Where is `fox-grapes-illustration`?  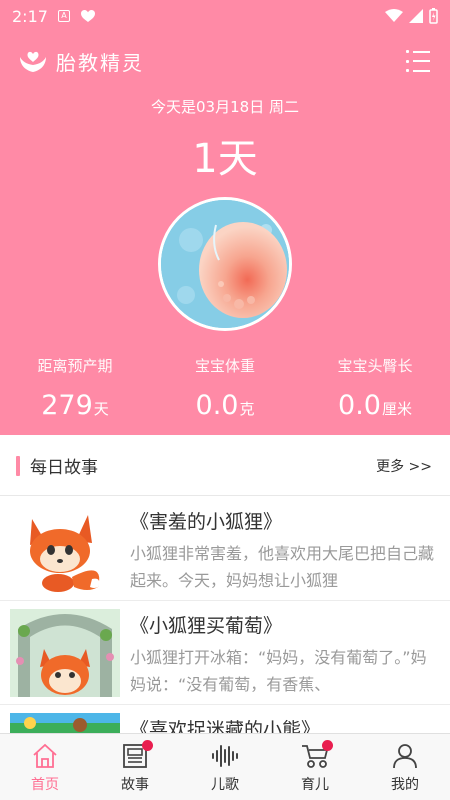 fox-grapes-illustration is located at coordinates (65, 653).